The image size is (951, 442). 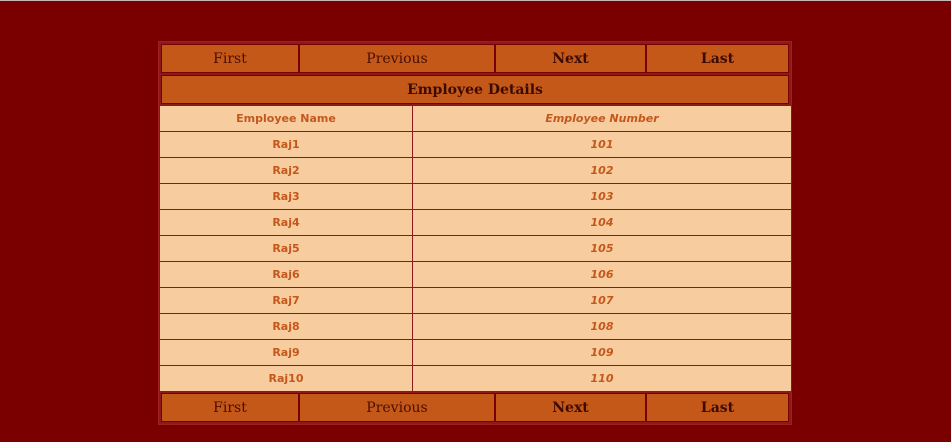 I want to click on employee-name-cell: Raj8, so click(x=286, y=326).